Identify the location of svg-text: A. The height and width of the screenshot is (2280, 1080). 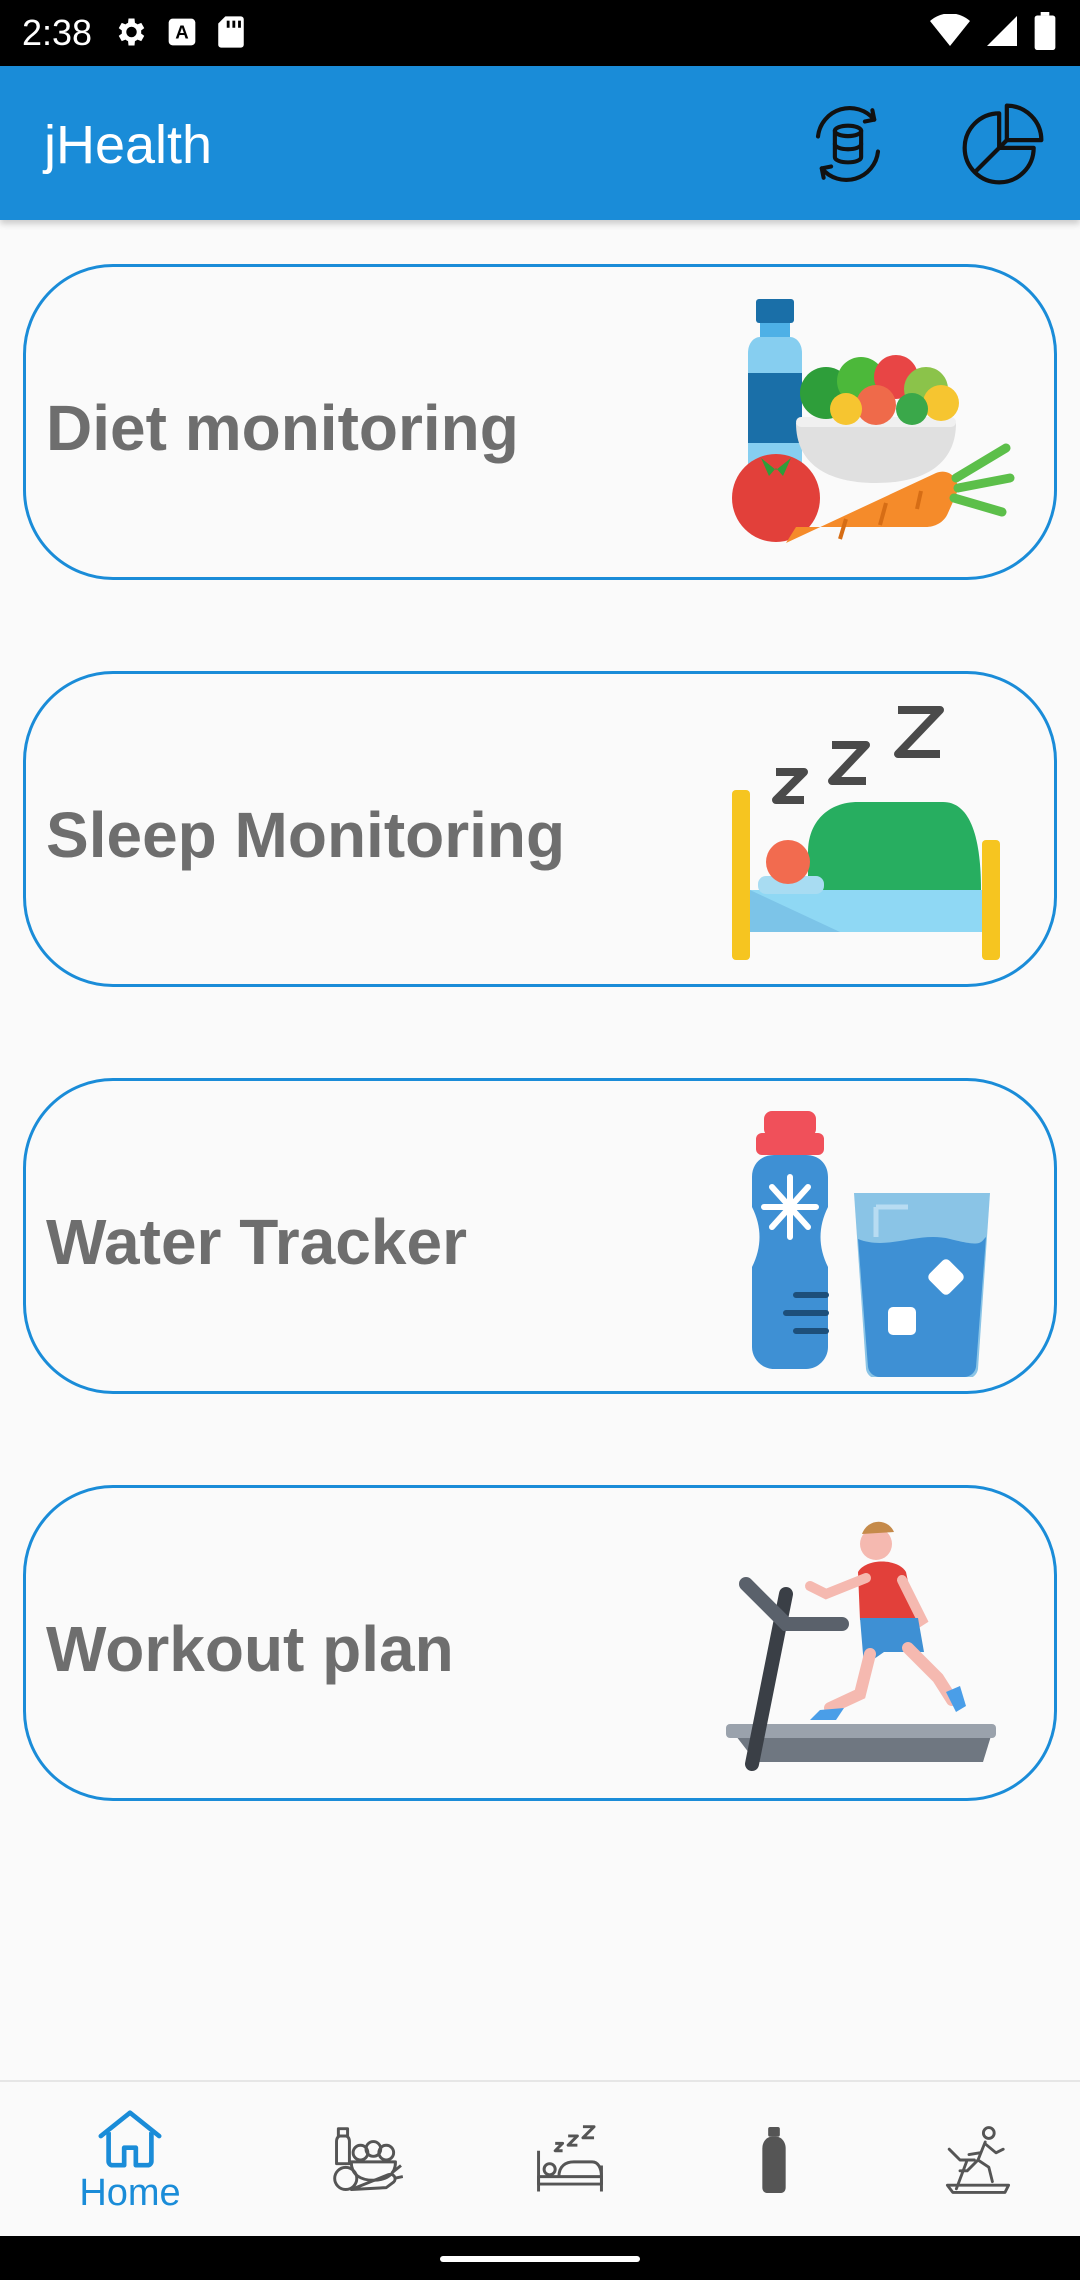
(181, 32).